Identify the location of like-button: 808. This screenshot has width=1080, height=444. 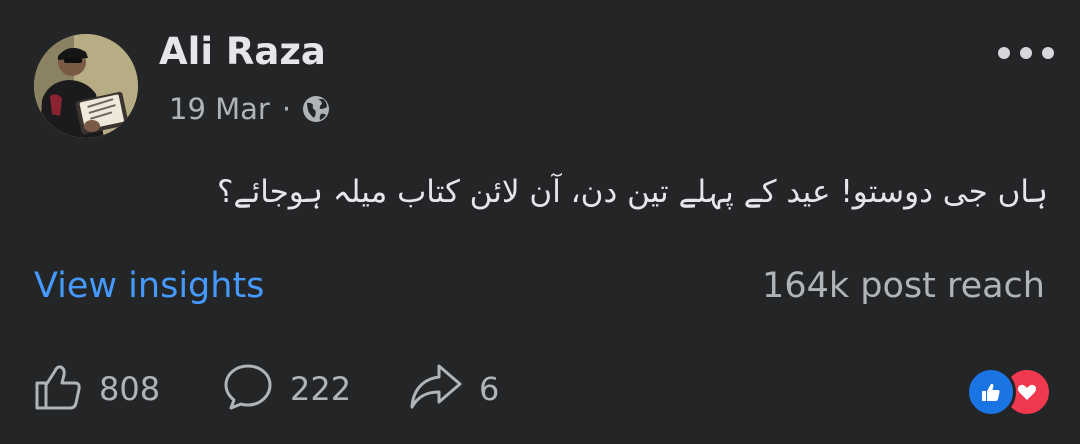
(96, 389).